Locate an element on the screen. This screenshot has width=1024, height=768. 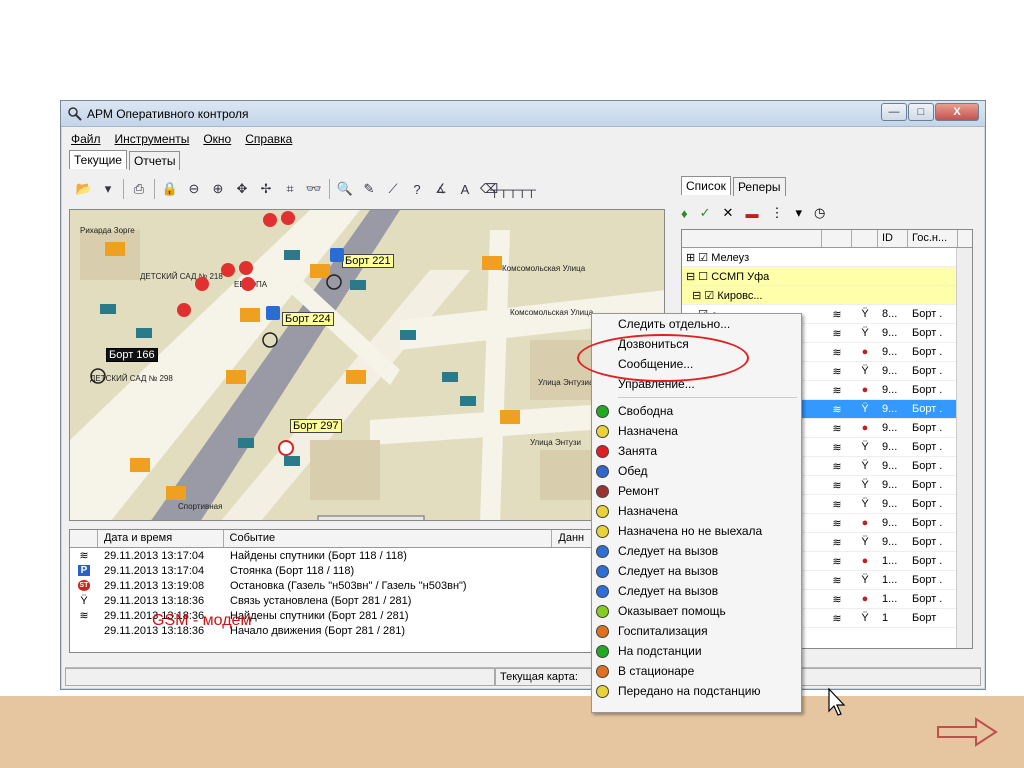
zoom-out-icon: ⊖ is located at coordinates (194, 189).